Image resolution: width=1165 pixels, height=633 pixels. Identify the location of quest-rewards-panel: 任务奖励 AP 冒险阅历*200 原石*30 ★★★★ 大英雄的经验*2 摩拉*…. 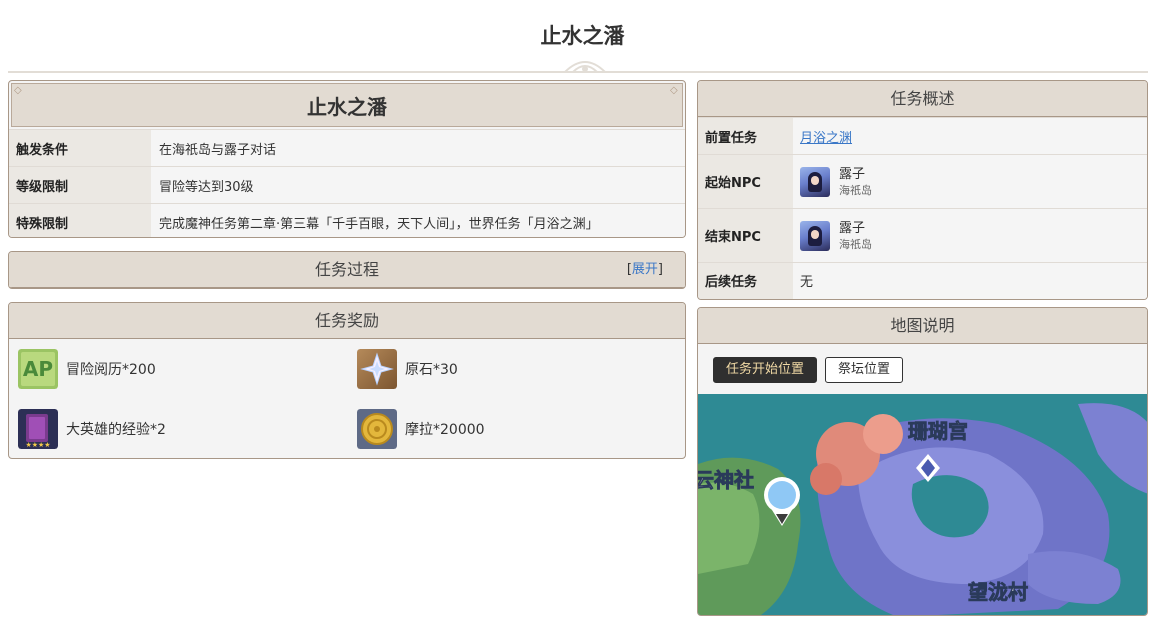
(347, 380).